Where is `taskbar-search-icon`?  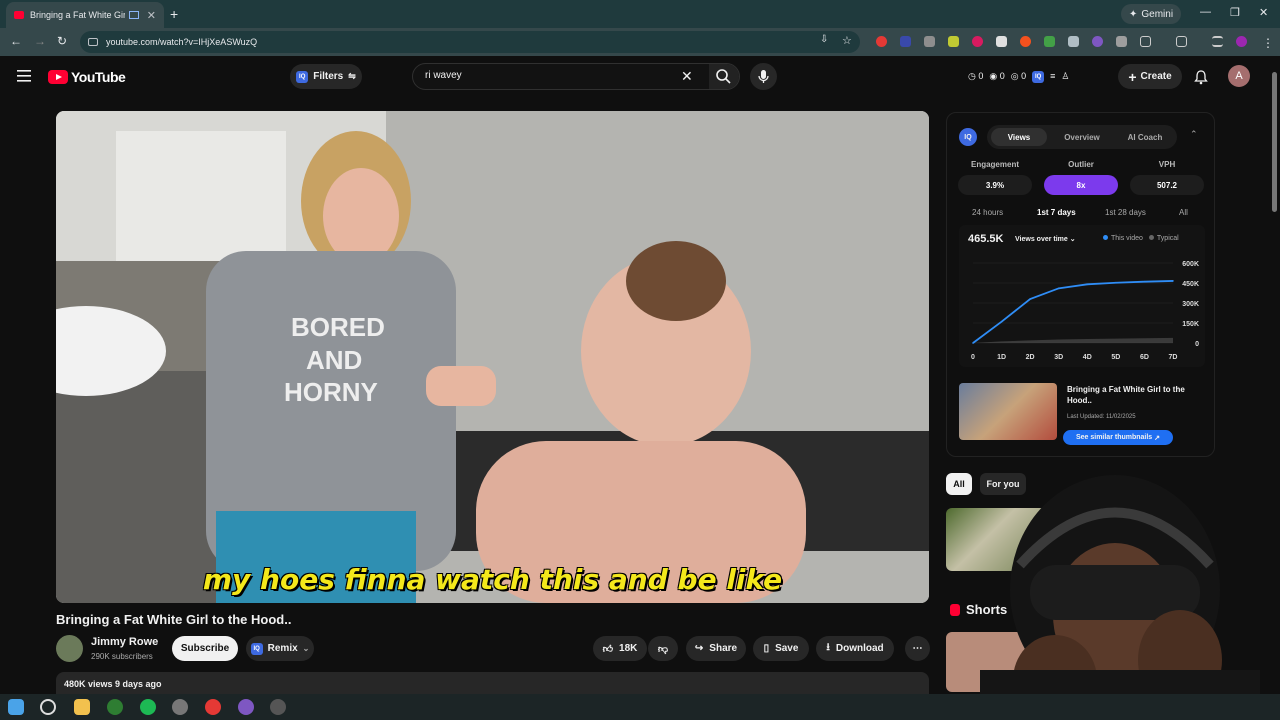
taskbar-search-icon is located at coordinates (48, 707).